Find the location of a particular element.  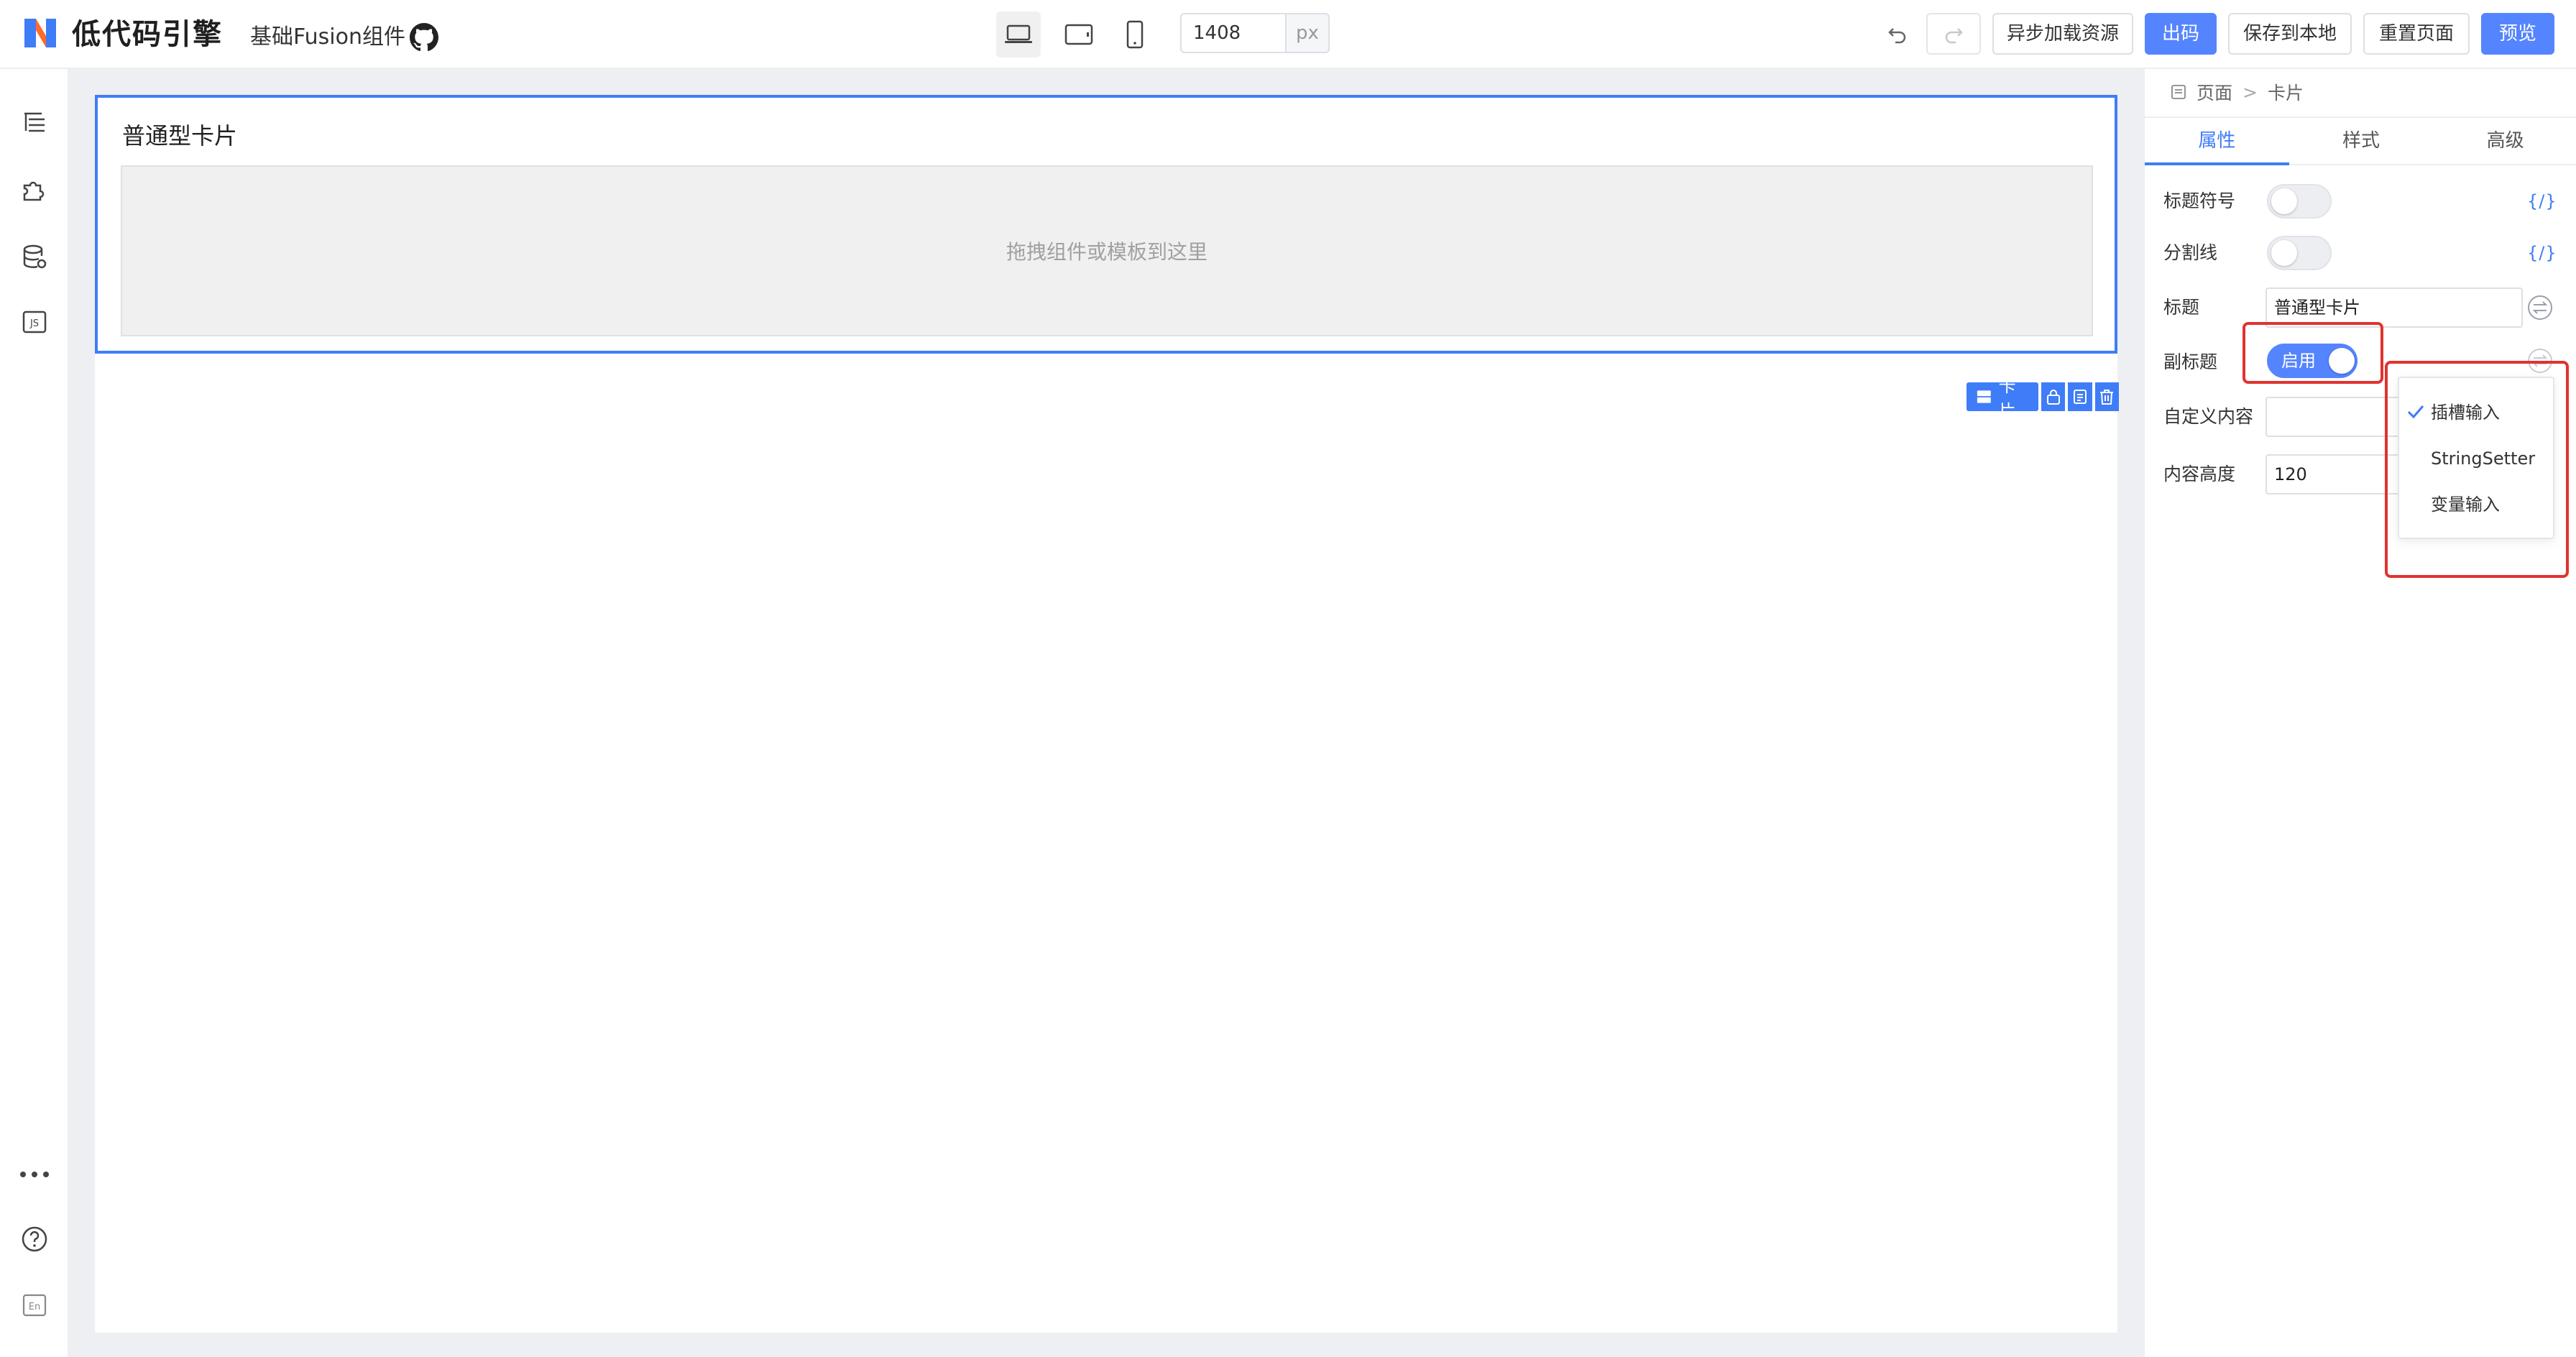

card-component-icon is located at coordinates (1984, 396).